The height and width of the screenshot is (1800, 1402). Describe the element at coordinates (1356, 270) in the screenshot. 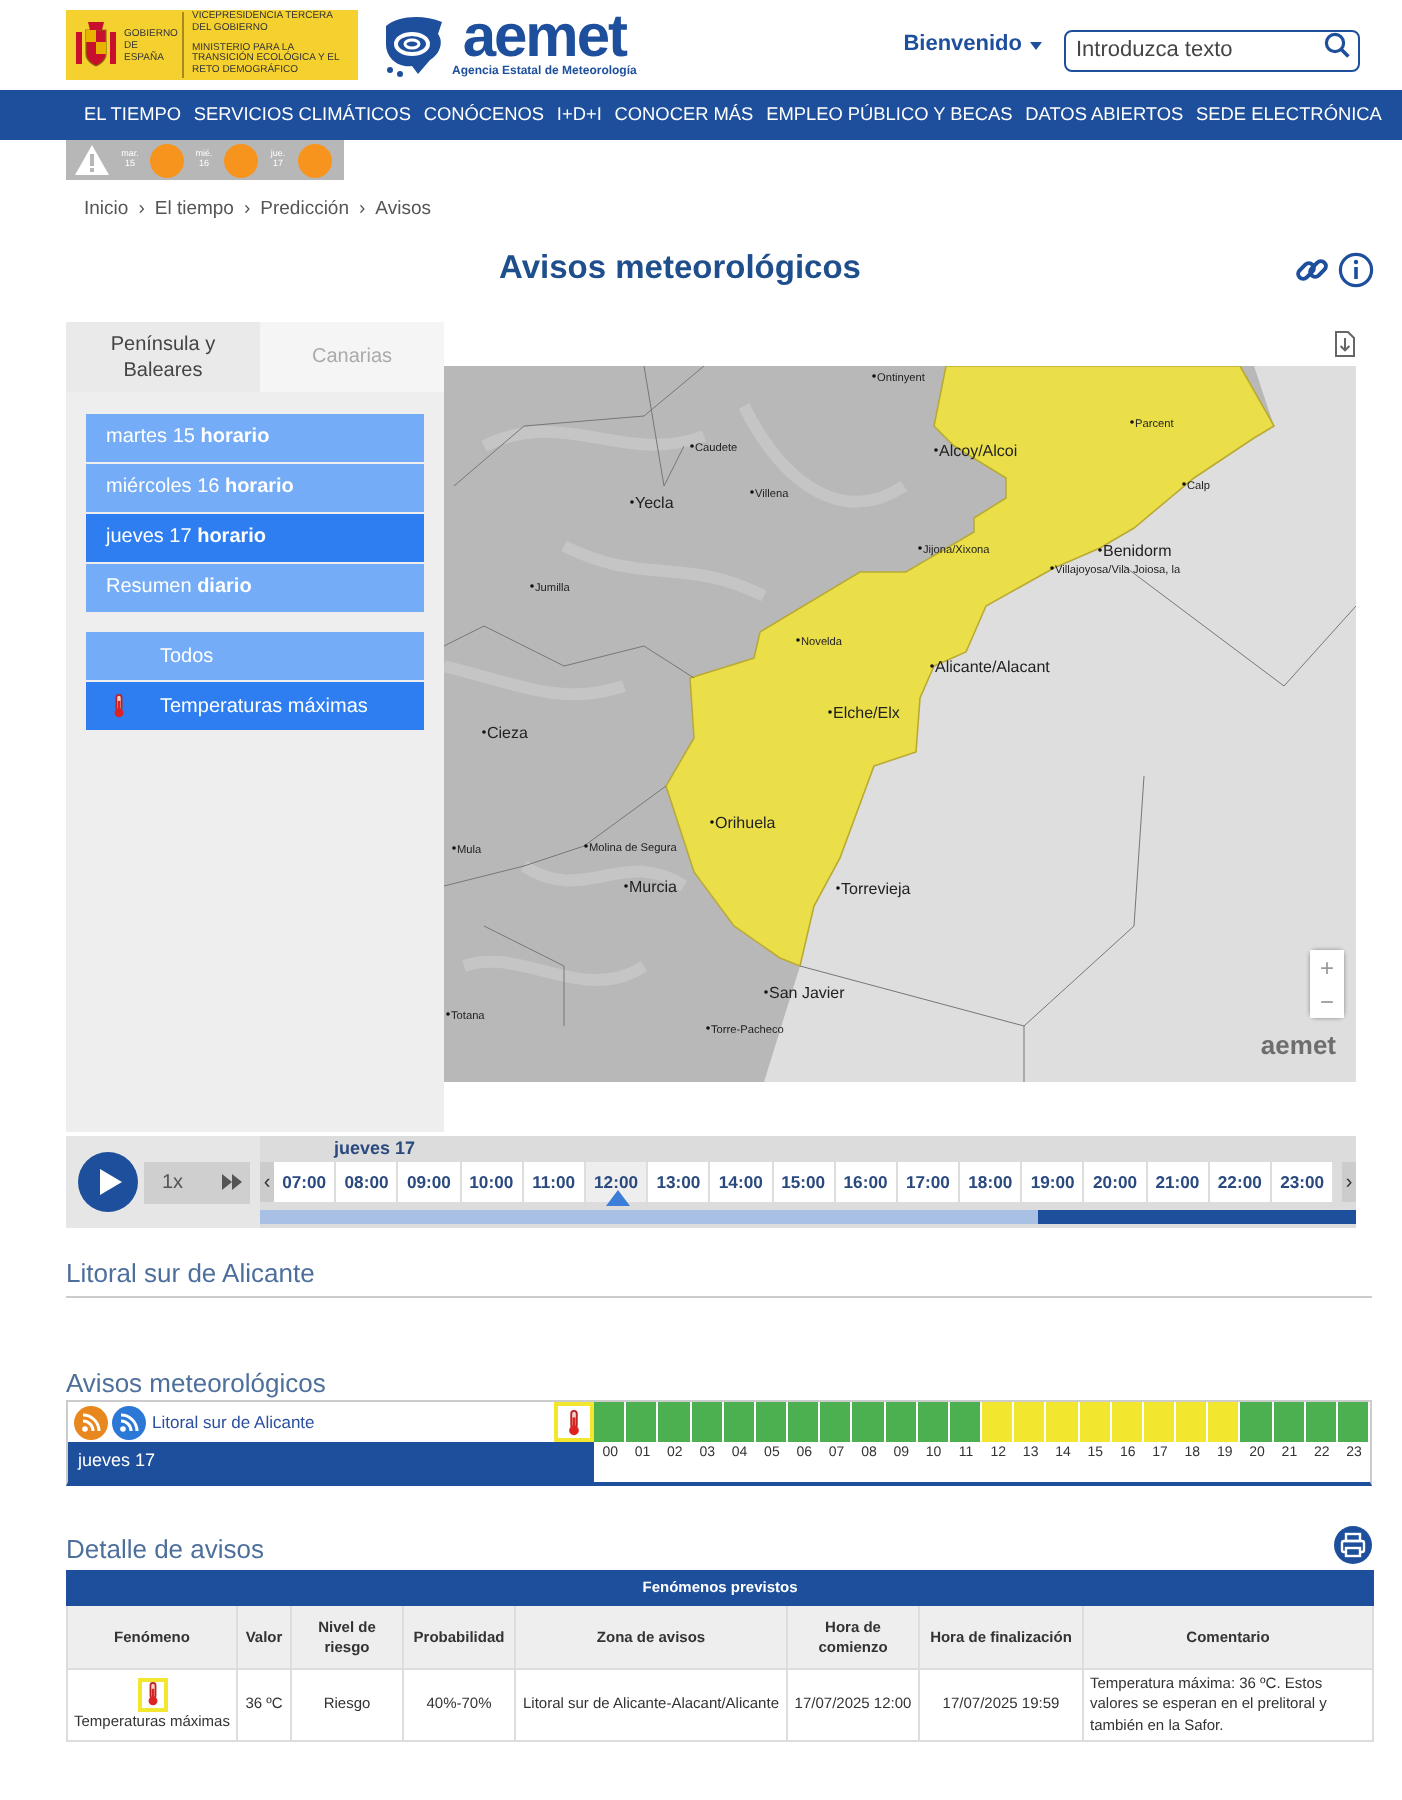

I see `info-icon` at that location.